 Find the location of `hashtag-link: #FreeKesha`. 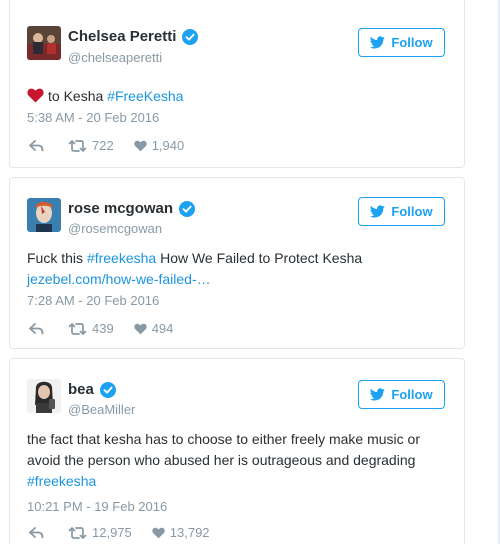

hashtag-link: #FreeKesha is located at coordinates (145, 96).